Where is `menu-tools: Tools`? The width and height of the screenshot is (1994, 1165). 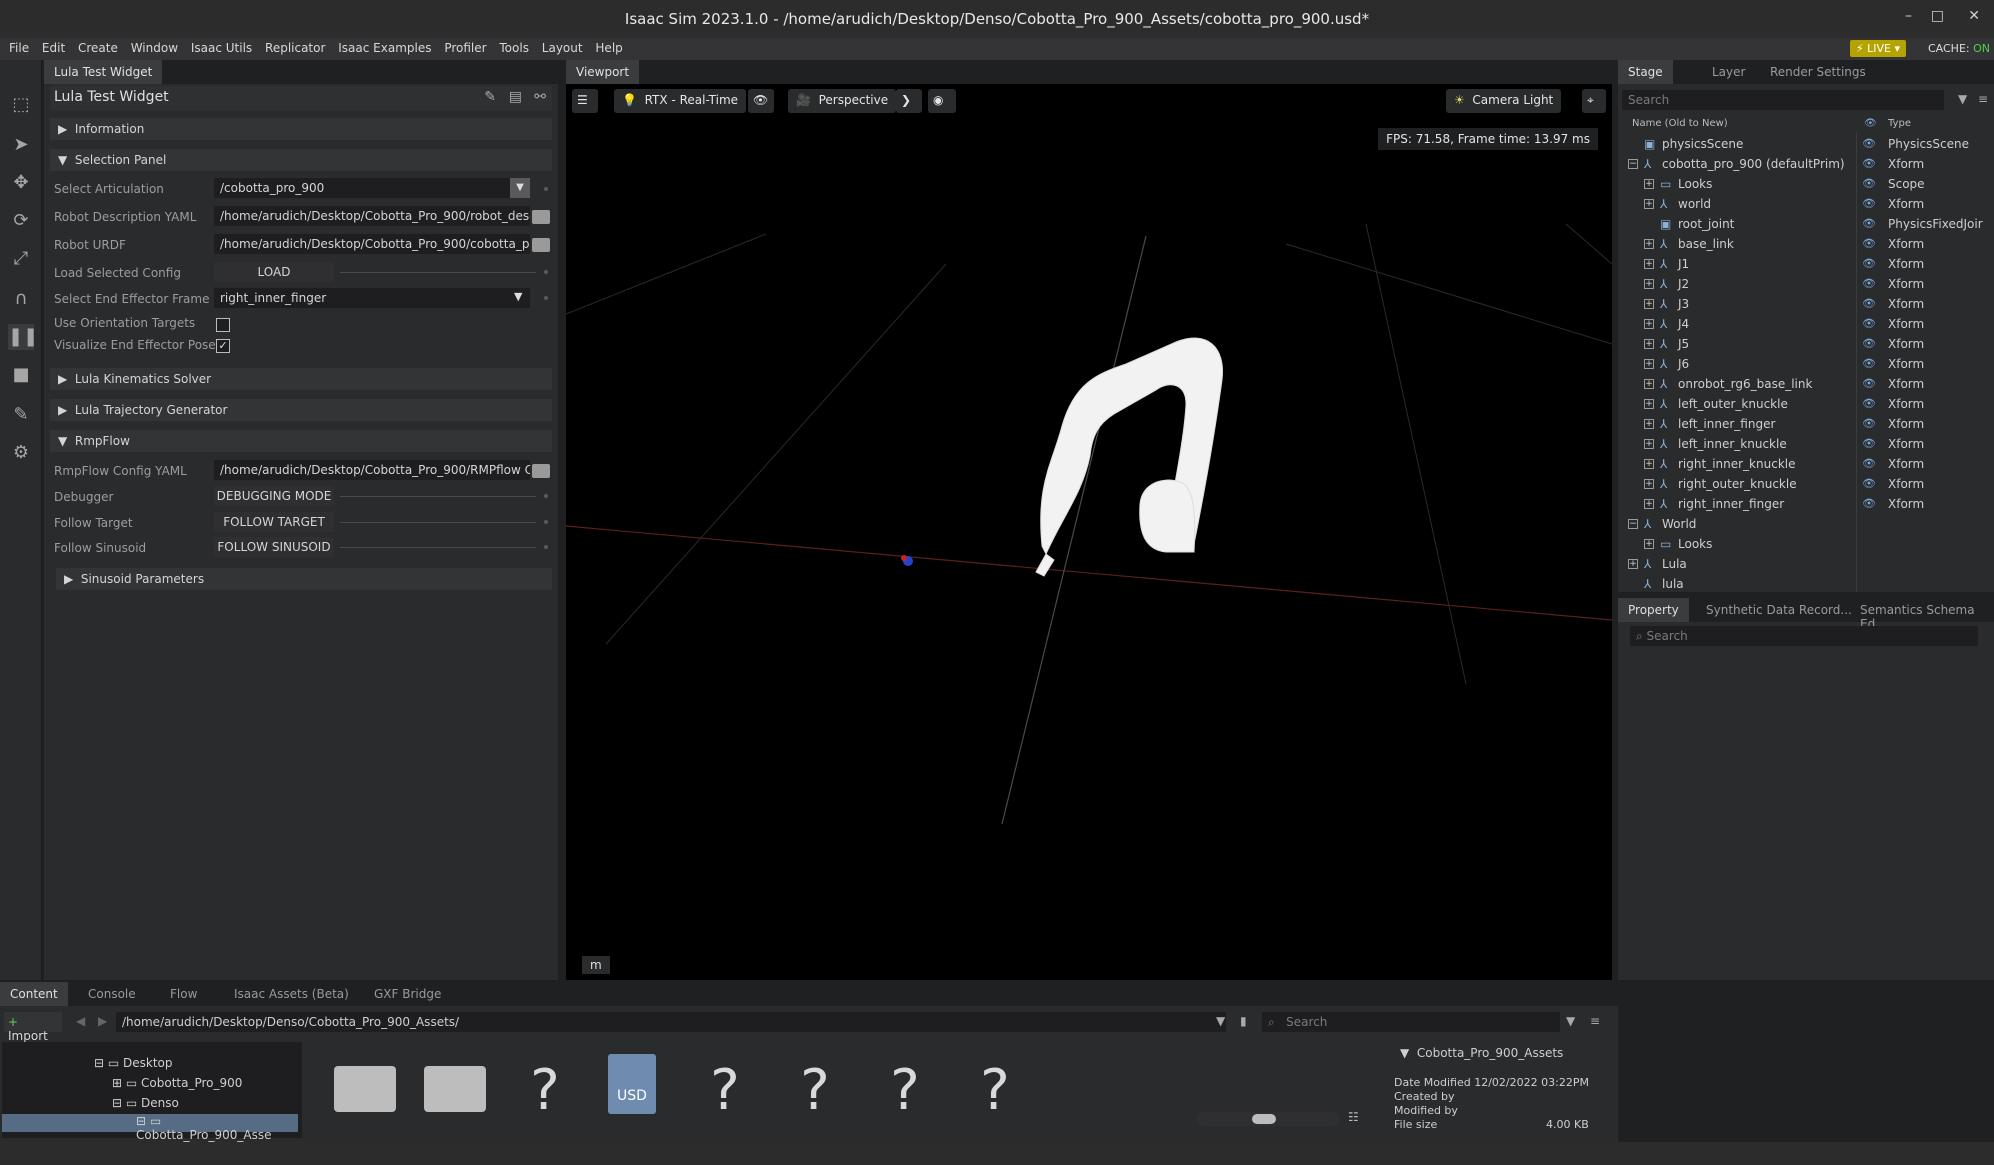 menu-tools: Tools is located at coordinates (514, 48).